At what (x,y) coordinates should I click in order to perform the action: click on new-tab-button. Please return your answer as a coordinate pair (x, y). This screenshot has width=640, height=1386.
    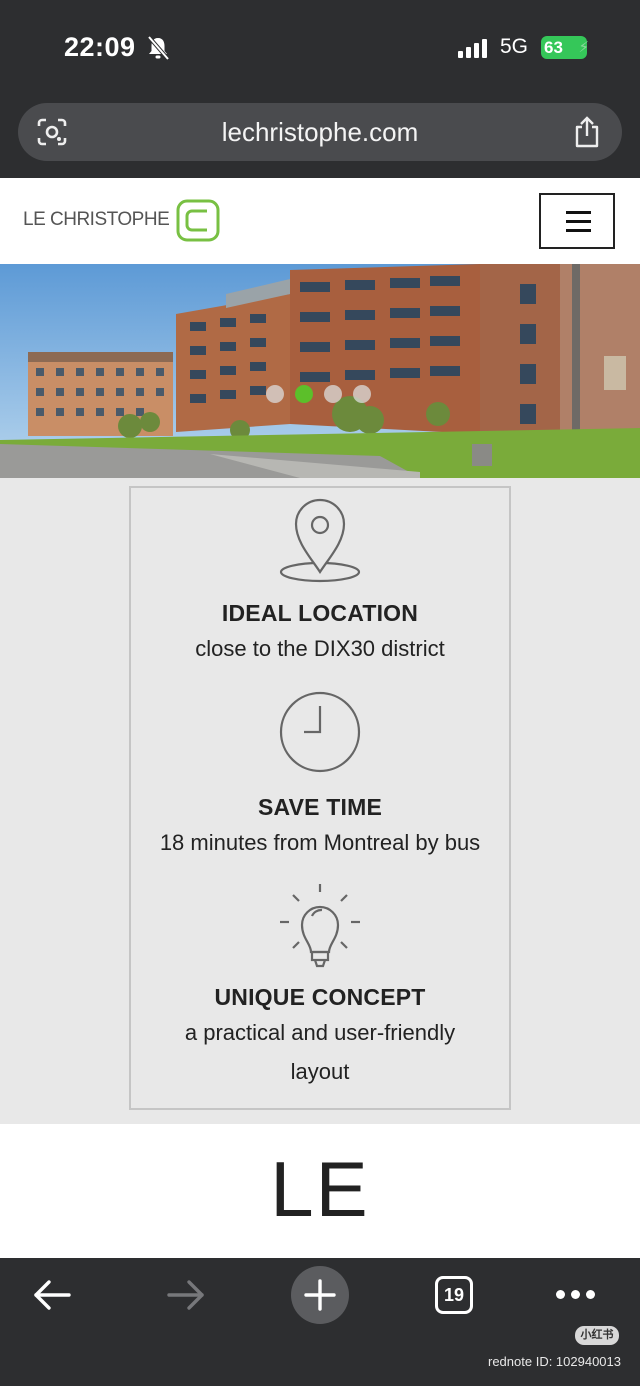
    Looking at the image, I should click on (320, 1295).